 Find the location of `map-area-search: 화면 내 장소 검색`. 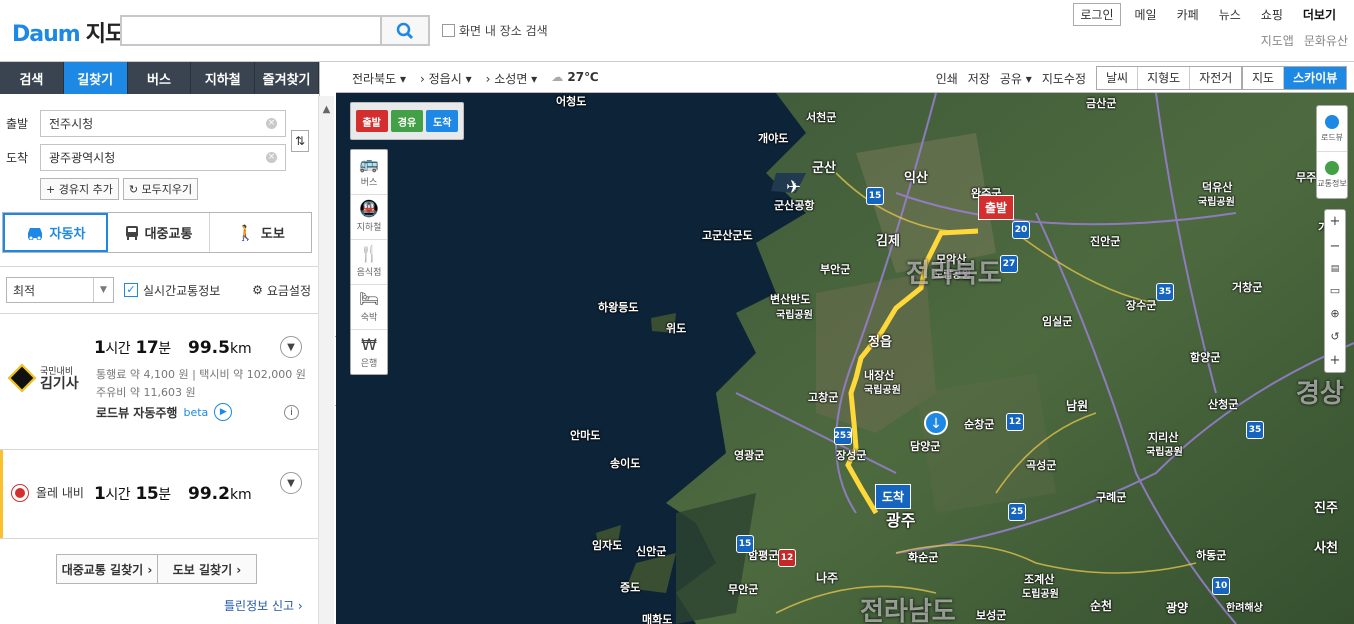

map-area-search: 화면 내 장소 검색 is located at coordinates (495, 30).